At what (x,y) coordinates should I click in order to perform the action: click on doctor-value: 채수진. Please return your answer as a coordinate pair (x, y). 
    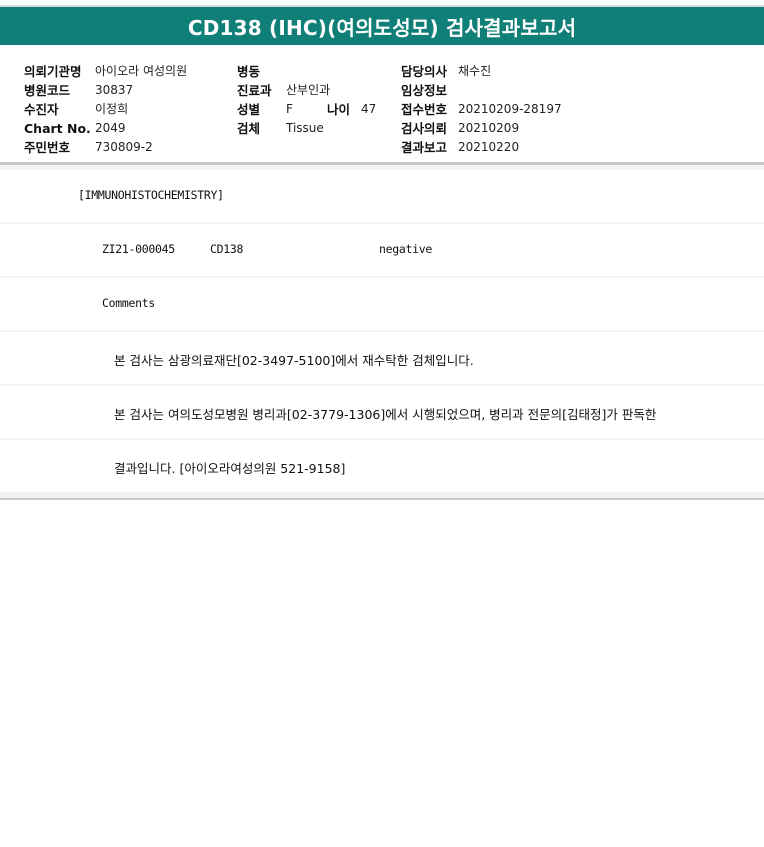
    Looking at the image, I should click on (475, 71).